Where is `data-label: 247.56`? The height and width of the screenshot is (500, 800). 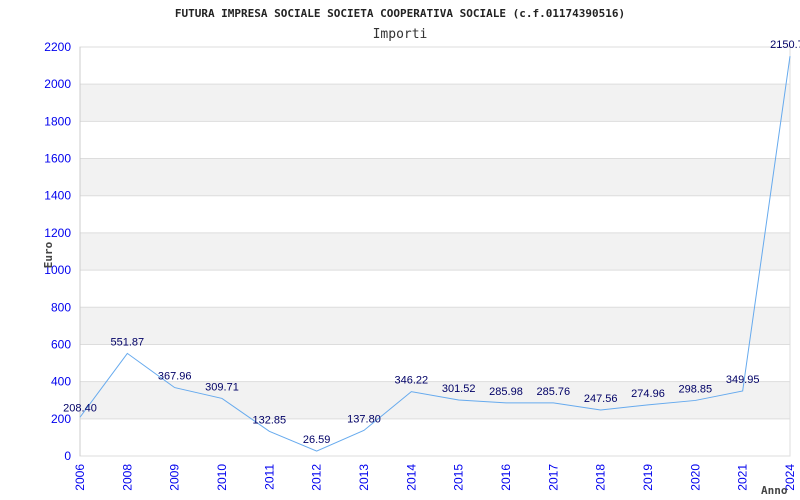 data-label: 247.56 is located at coordinates (601, 399).